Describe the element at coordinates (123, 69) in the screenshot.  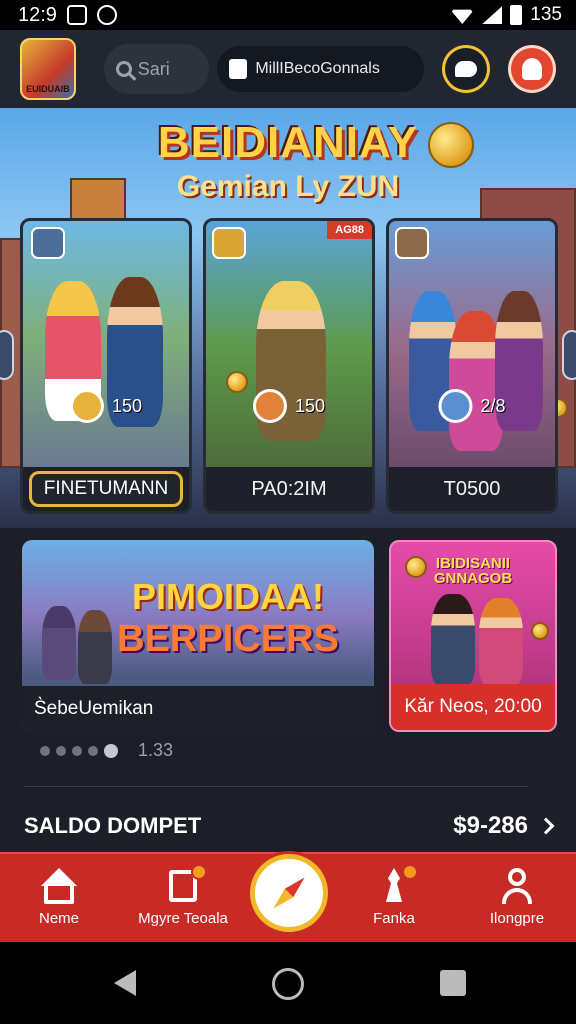
I see `search-icon` at that location.